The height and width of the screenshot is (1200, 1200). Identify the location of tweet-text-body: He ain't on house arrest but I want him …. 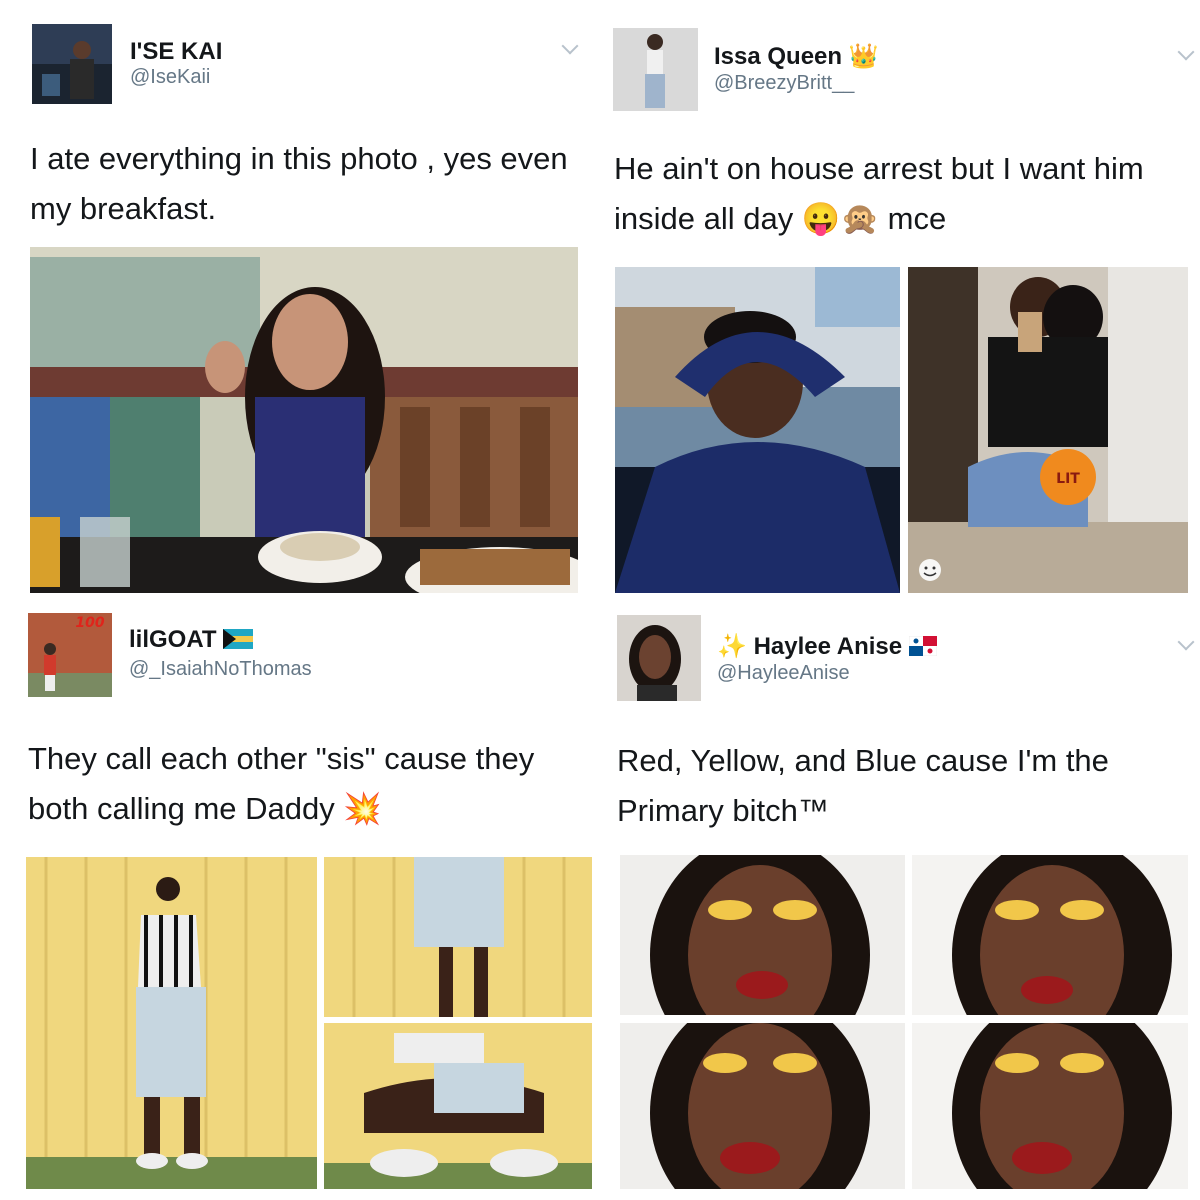
(879, 193).